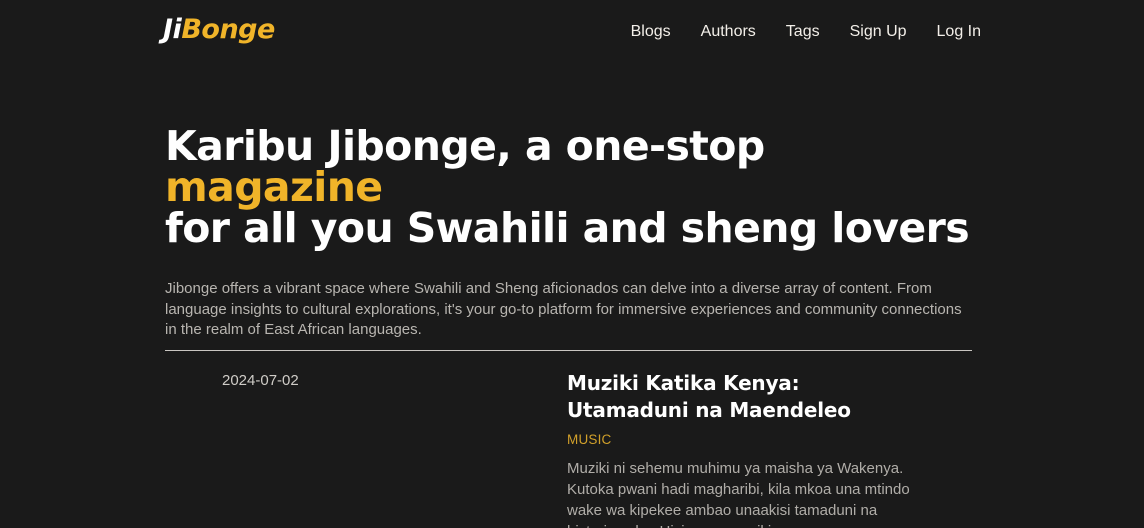 The image size is (1144, 528). Describe the element at coordinates (172, 29) in the screenshot. I see `logo-text-primary: Ji` at that location.